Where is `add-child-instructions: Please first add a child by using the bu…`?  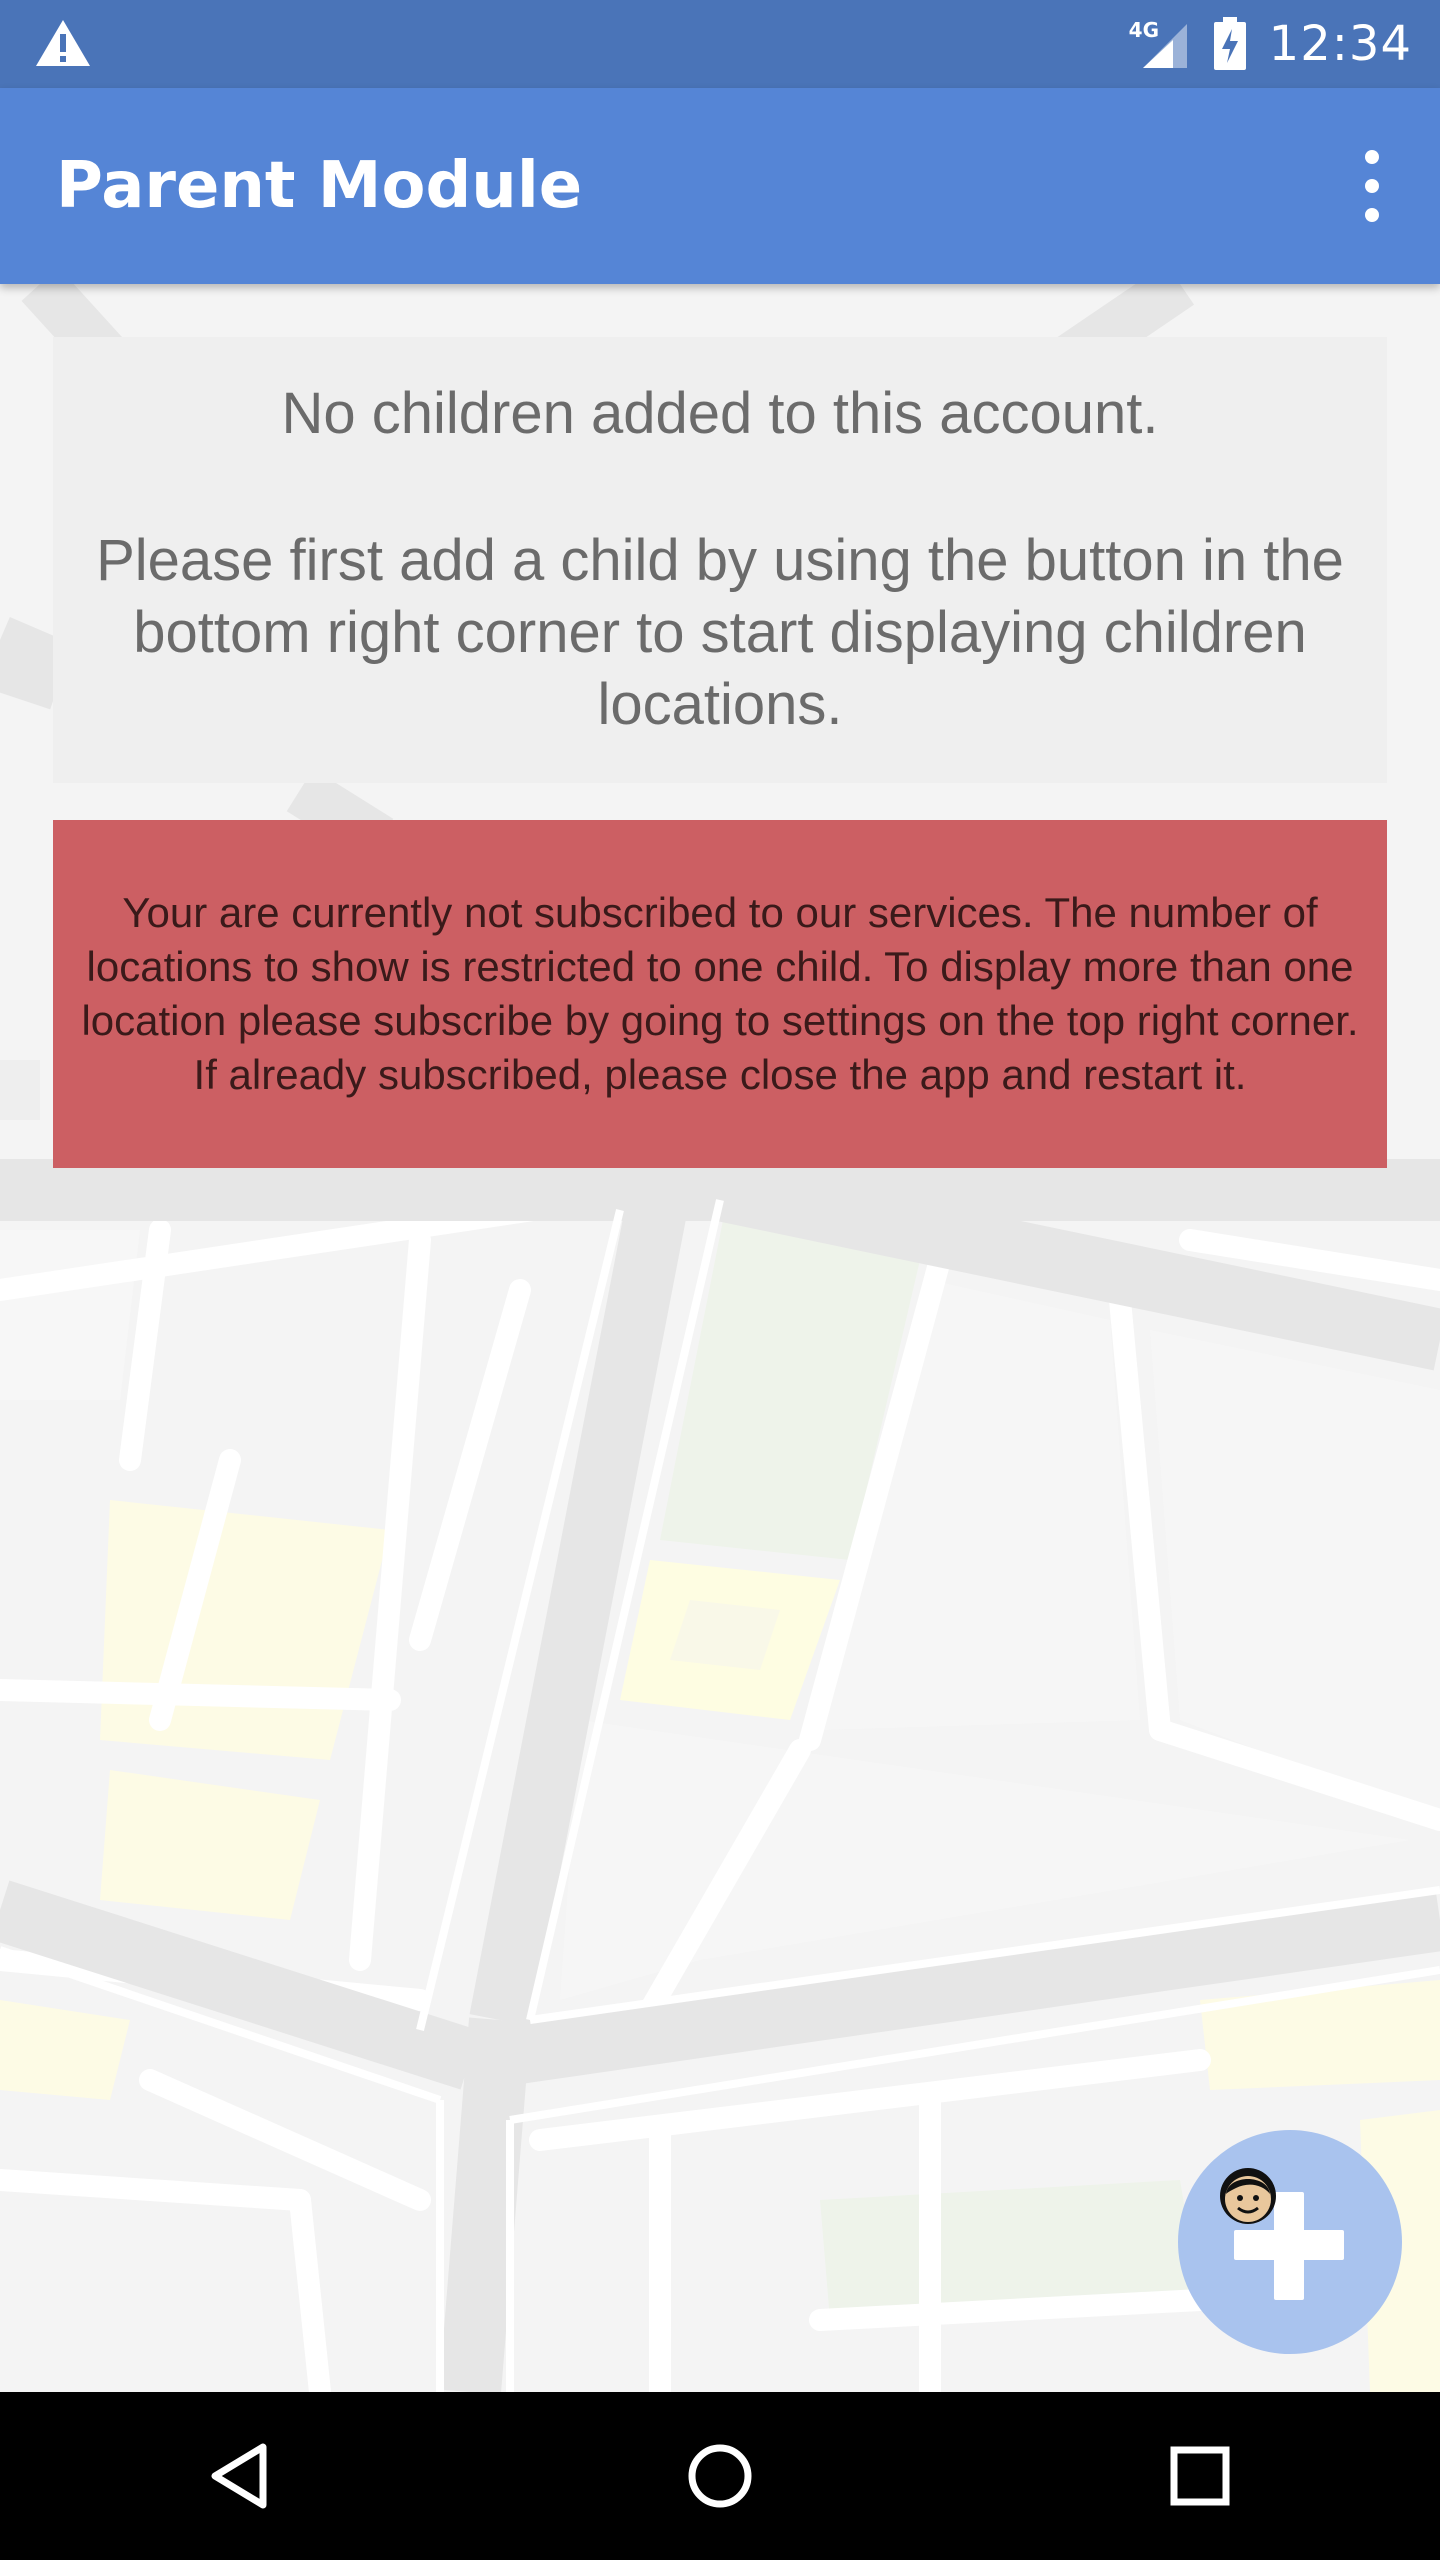 add-child-instructions: Please first add a child by using the bu… is located at coordinates (720, 632).